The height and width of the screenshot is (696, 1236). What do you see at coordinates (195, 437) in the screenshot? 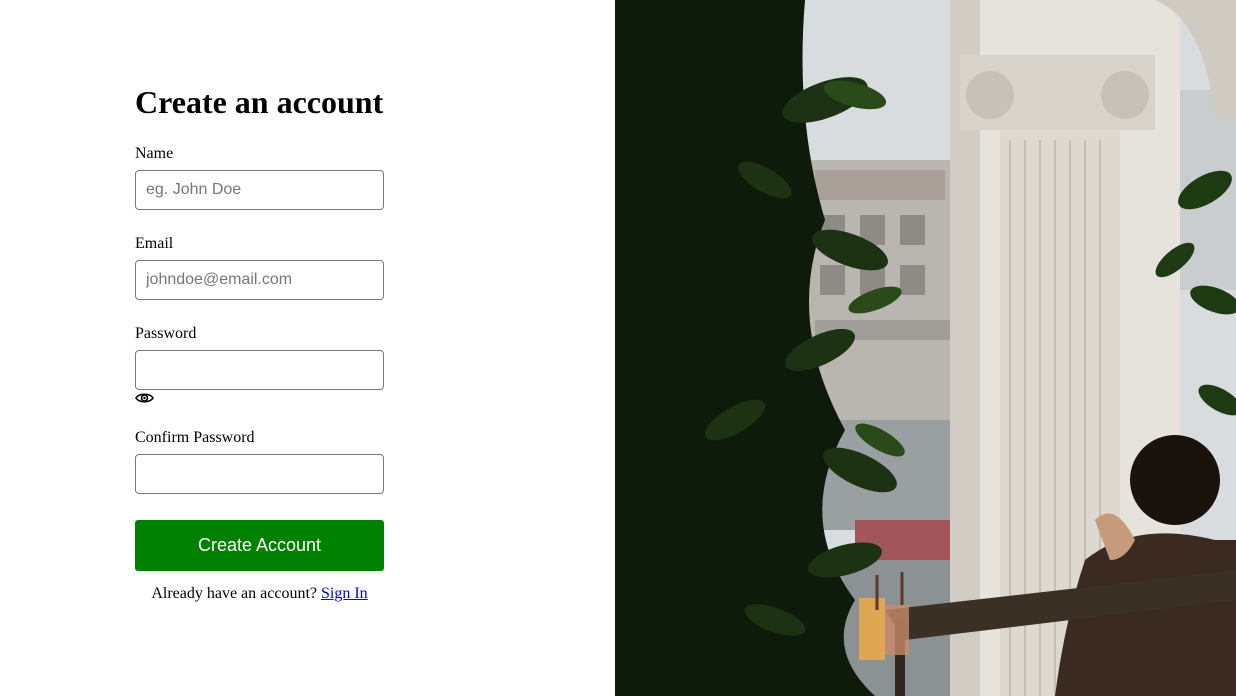
I see `confirm-password-label: Confirm Password` at bounding box center [195, 437].